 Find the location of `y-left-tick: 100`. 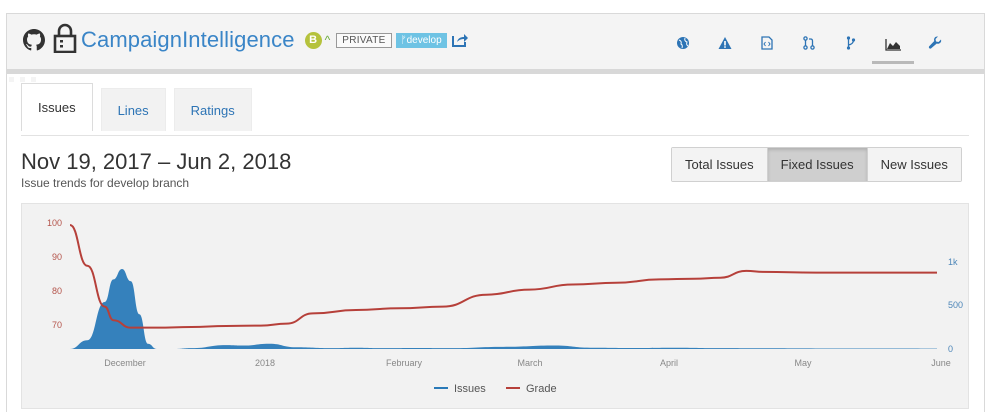

y-left-tick: 100 is located at coordinates (54, 223).